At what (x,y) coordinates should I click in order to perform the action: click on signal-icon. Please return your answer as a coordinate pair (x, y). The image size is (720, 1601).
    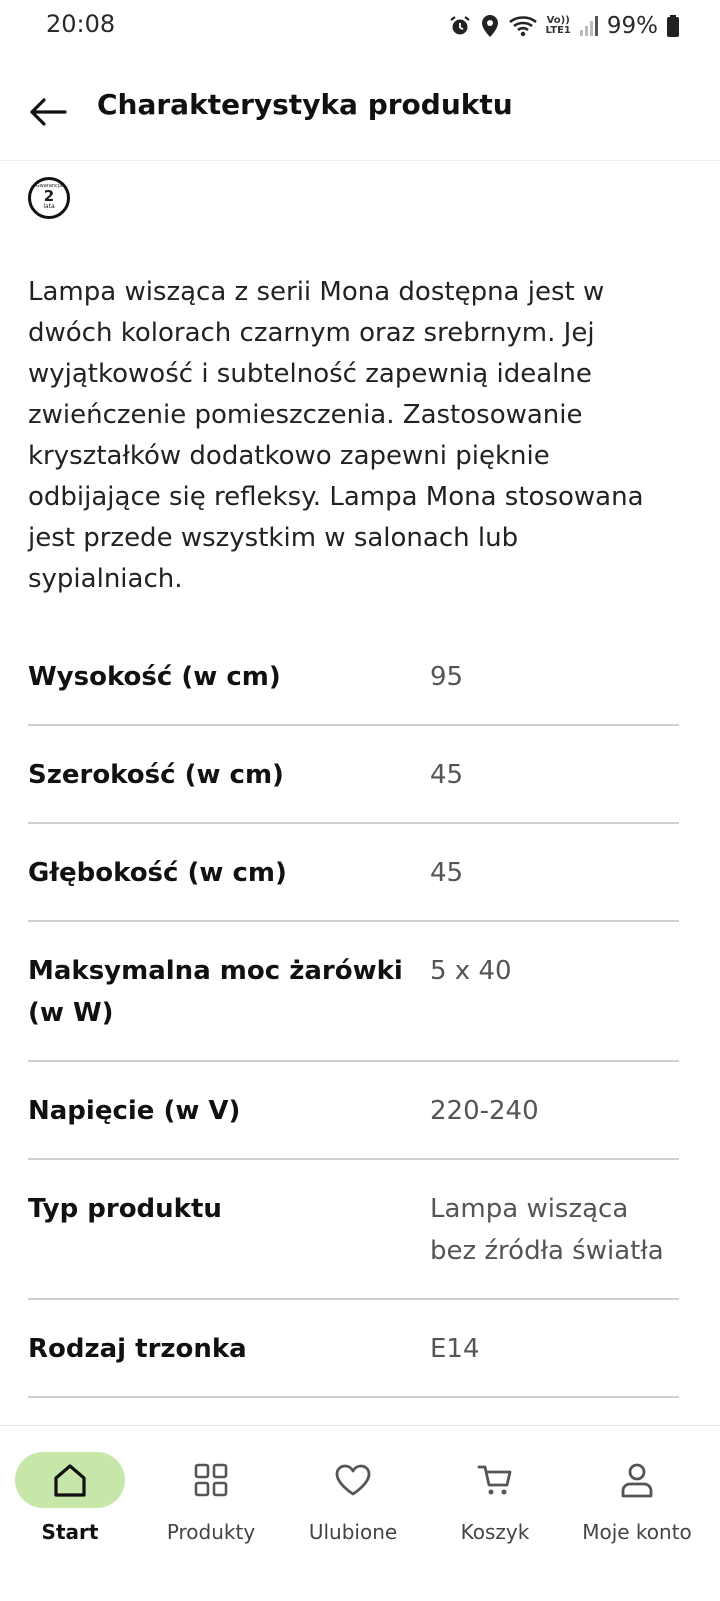
    Looking at the image, I should click on (589, 26).